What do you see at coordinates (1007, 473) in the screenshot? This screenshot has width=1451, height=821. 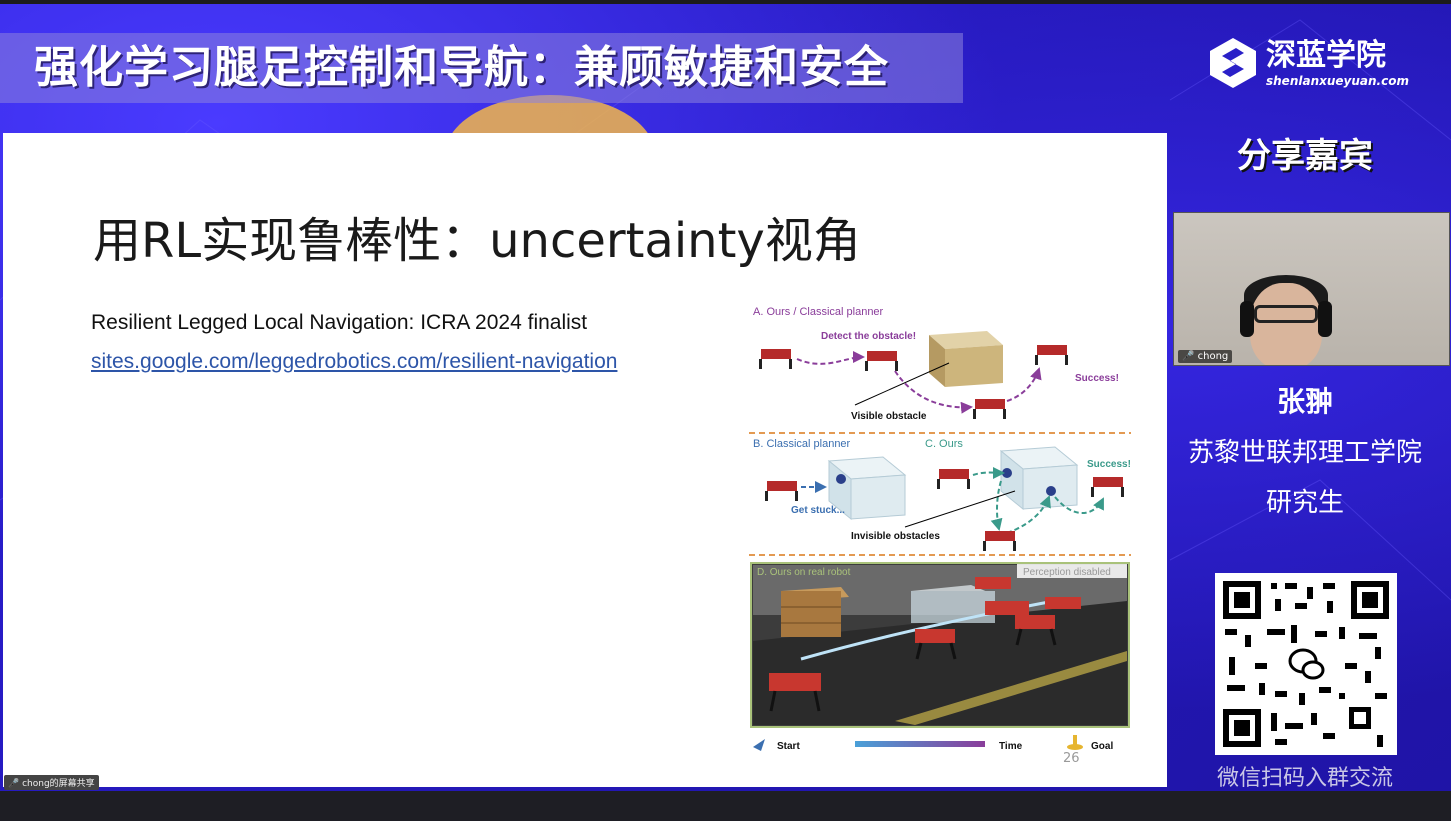 I see `collision-icon-c1` at bounding box center [1007, 473].